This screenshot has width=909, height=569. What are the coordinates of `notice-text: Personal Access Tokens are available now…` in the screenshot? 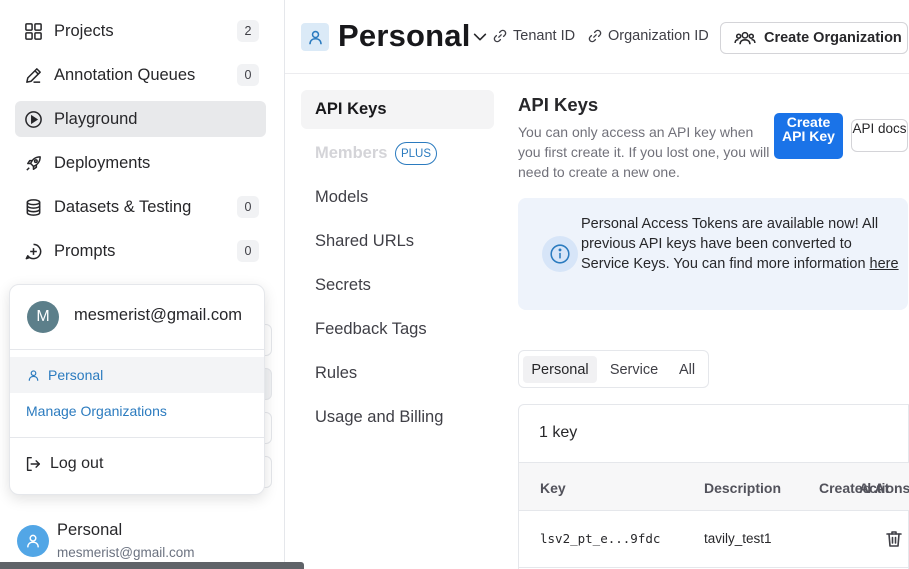 It's located at (741, 244).